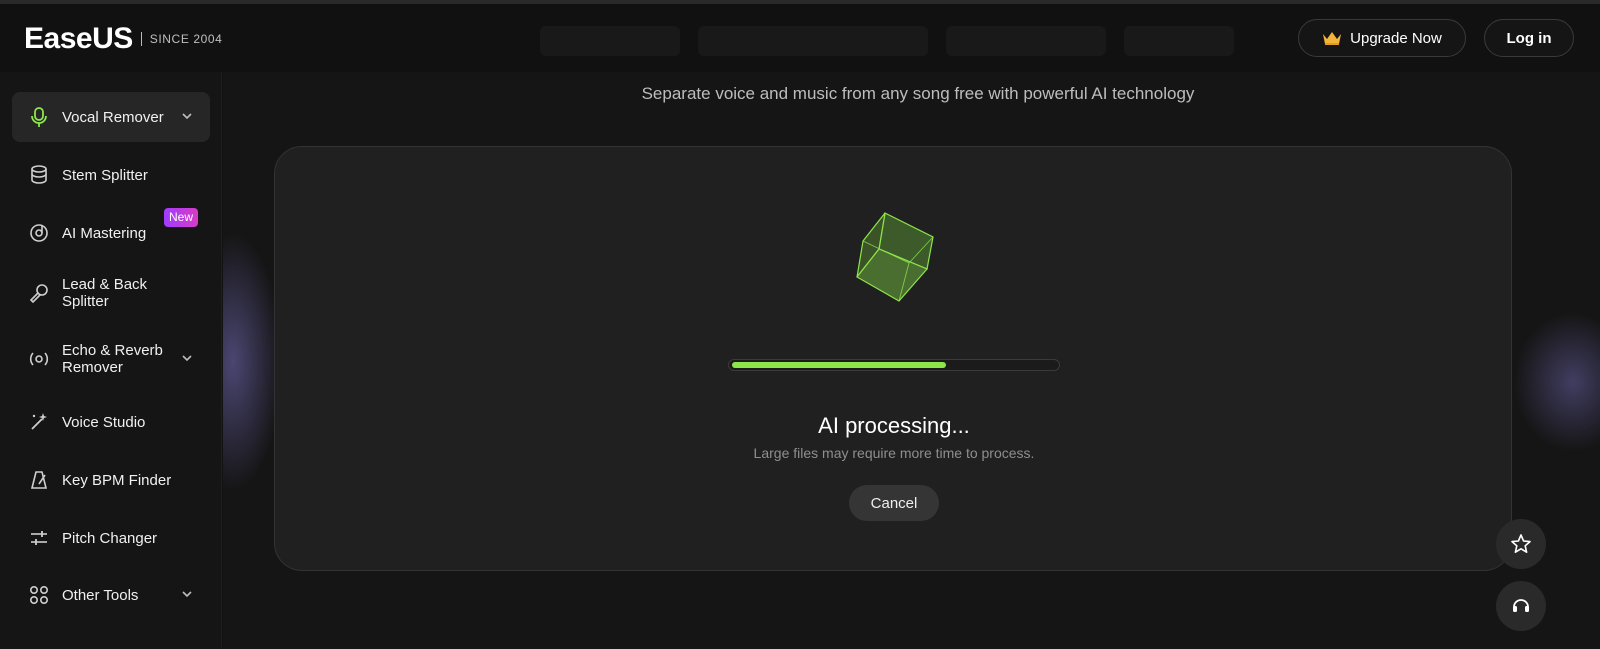 The width and height of the screenshot is (1600, 649). I want to click on sidebar-item-voice-studio: Voice Studio, so click(111, 422).